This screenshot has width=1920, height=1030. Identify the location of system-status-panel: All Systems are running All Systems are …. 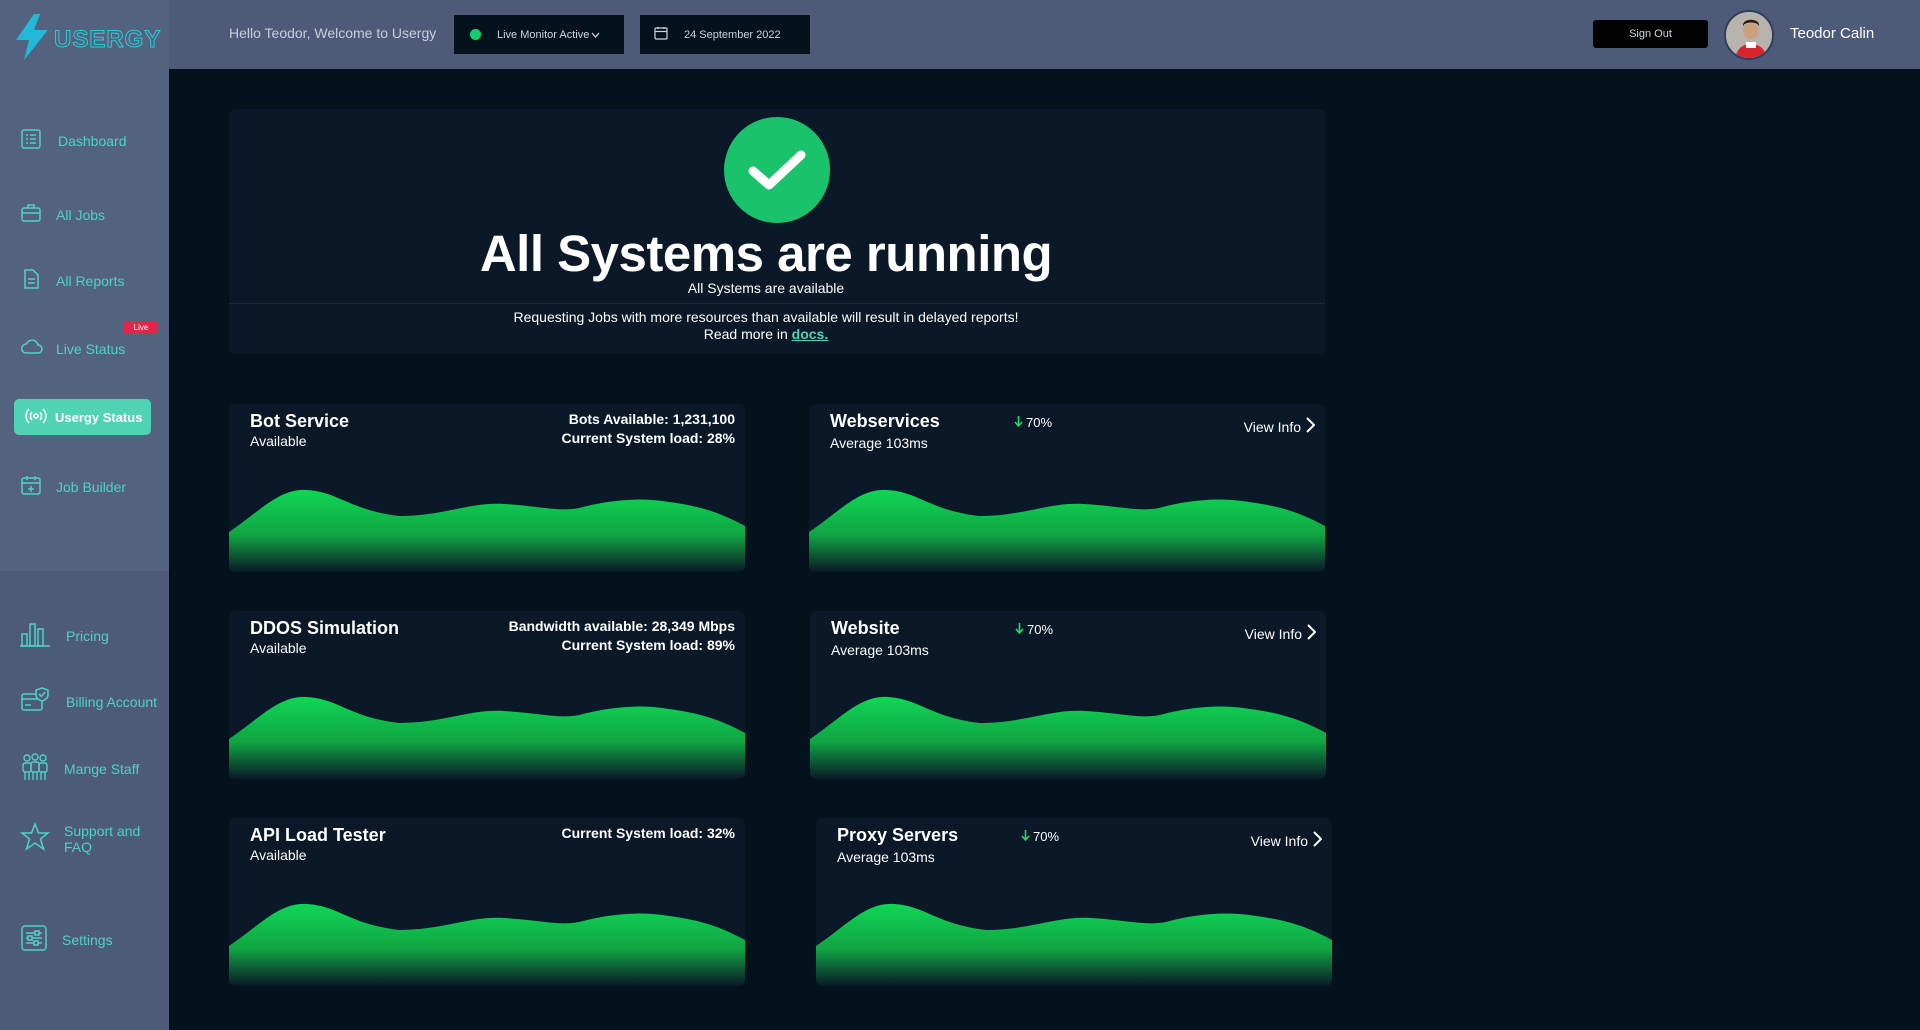
(777, 231).